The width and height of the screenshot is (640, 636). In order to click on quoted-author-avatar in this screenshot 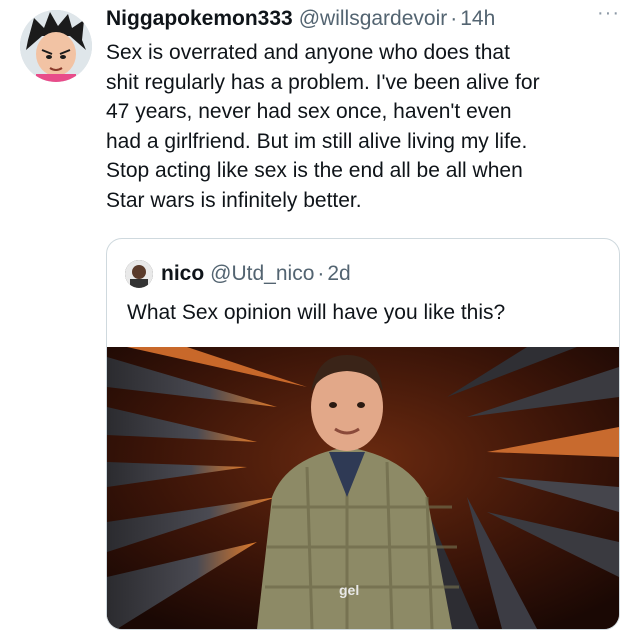, I will do `click(139, 274)`.